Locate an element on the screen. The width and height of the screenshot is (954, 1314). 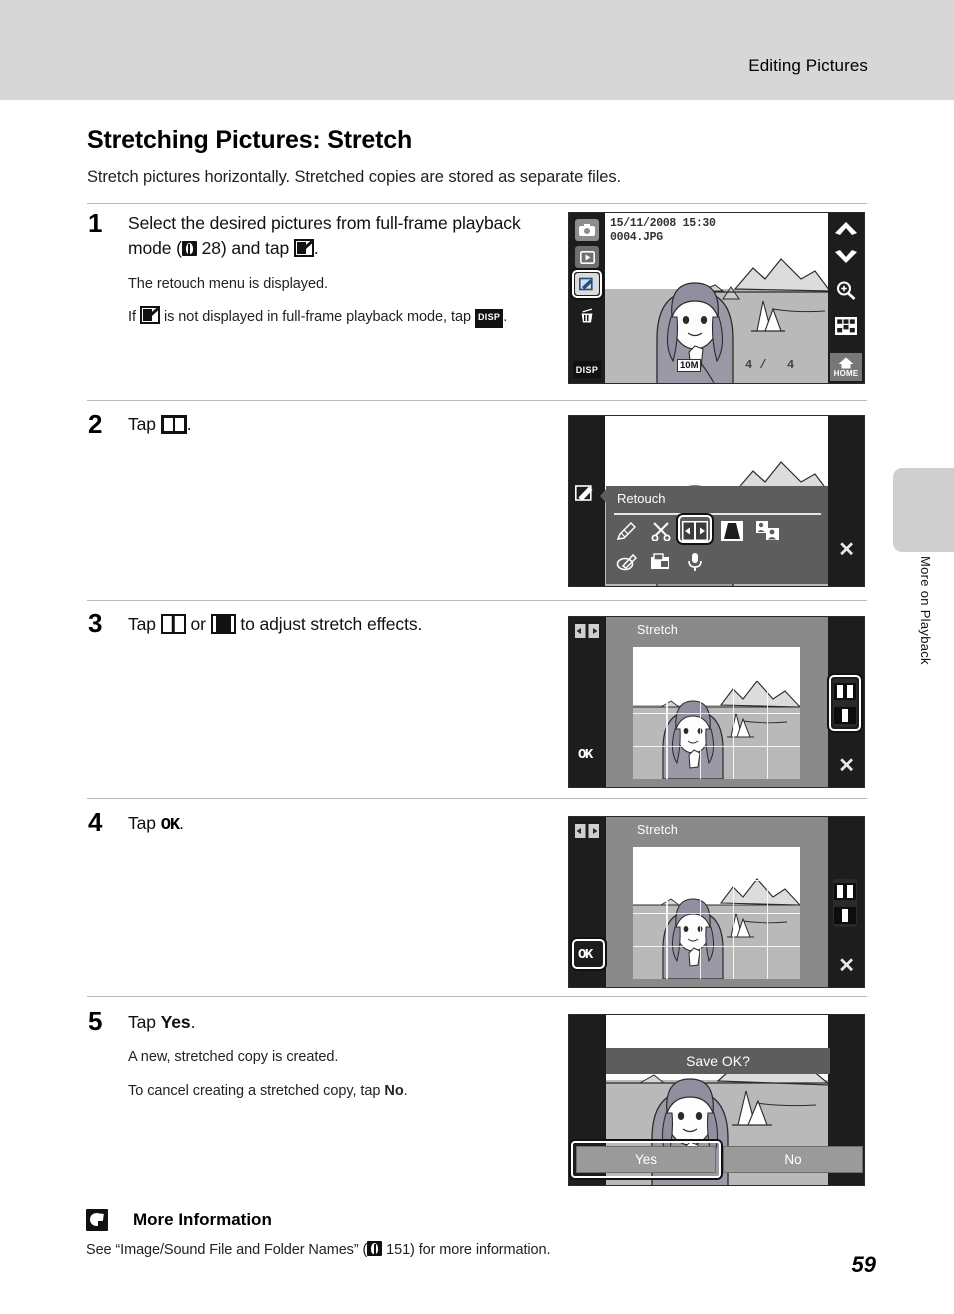
step-5-text-a: Tap is located at coordinates (142, 1022).